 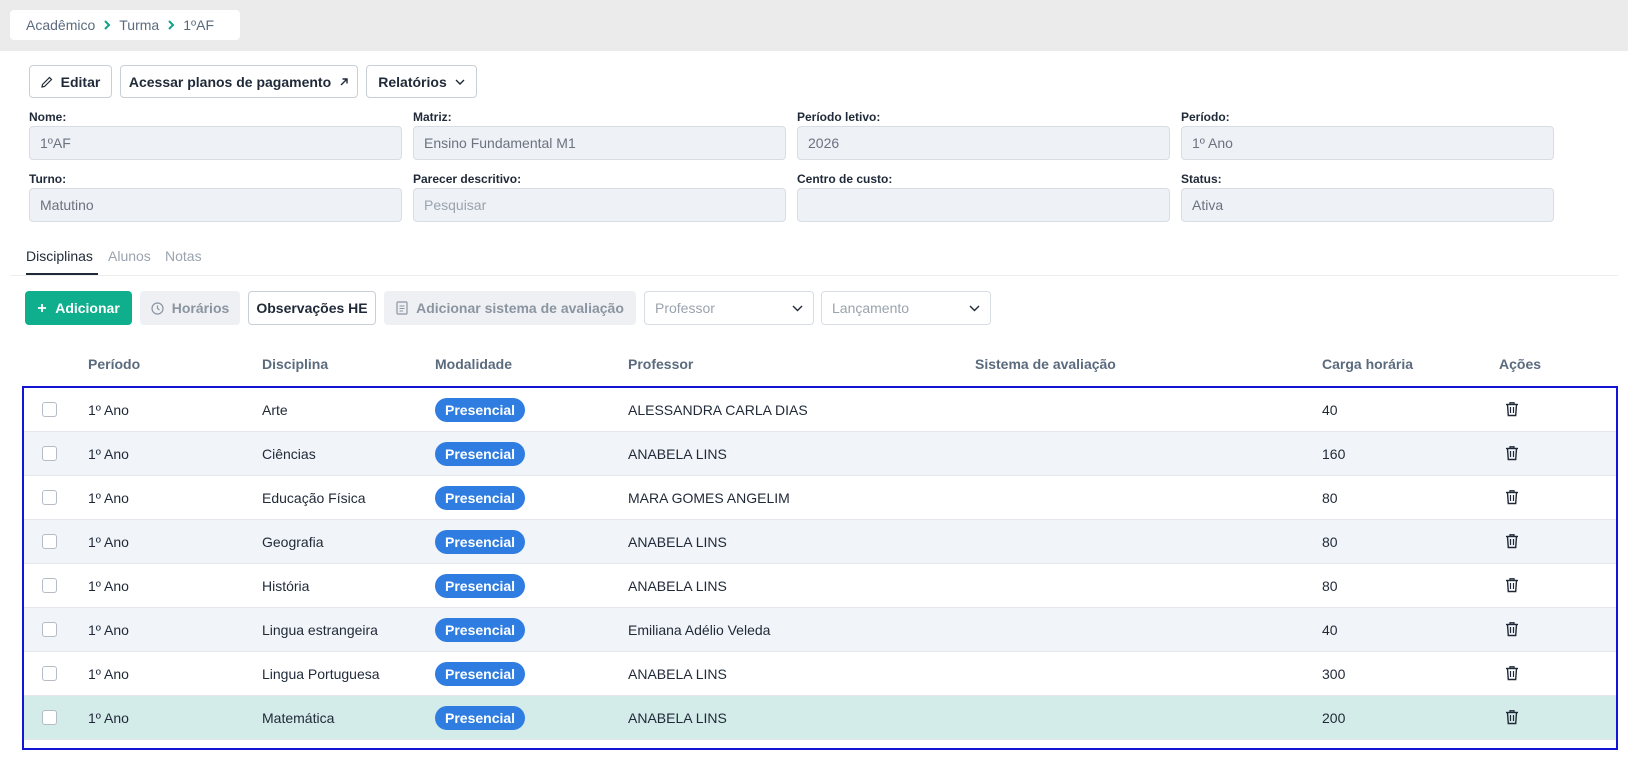 I want to click on periodo-value: 1º Ano, so click(x=1212, y=143).